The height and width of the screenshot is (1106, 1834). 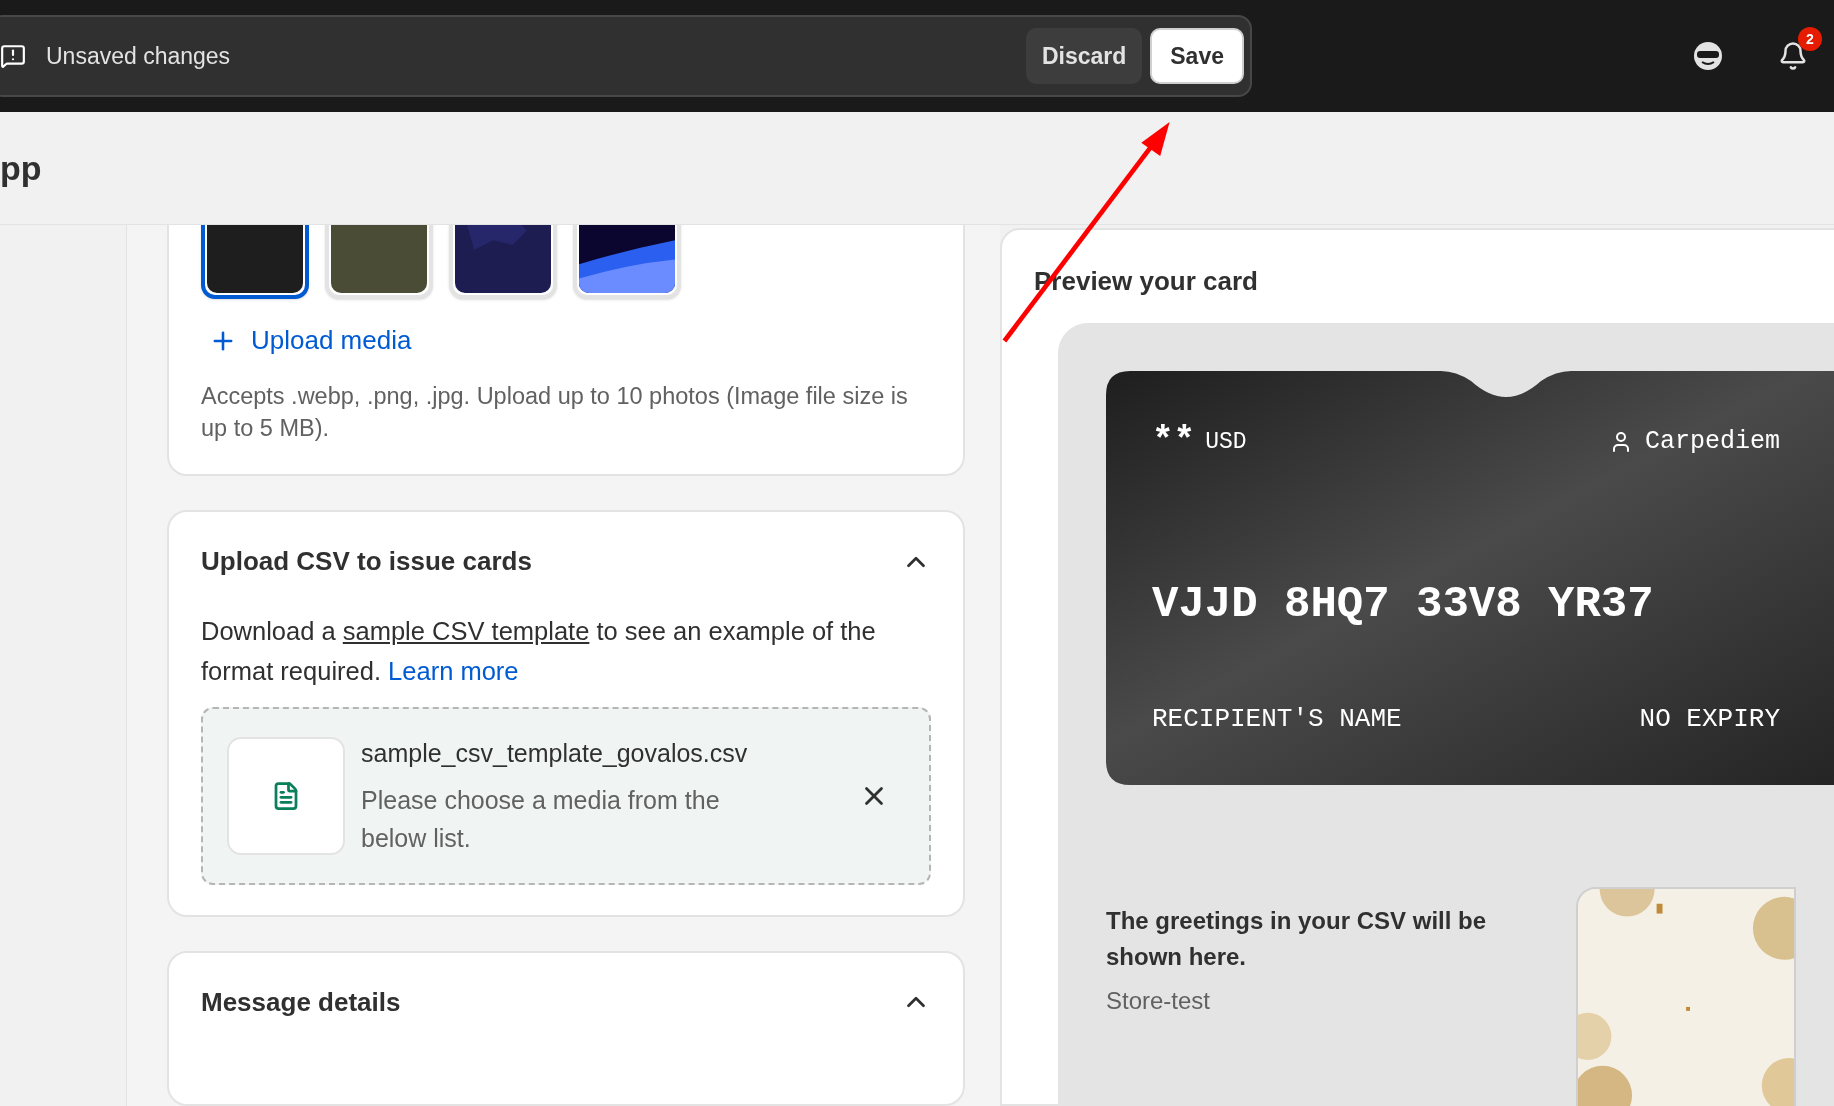 I want to click on card-store-name: Carpediem, so click(x=1712, y=442).